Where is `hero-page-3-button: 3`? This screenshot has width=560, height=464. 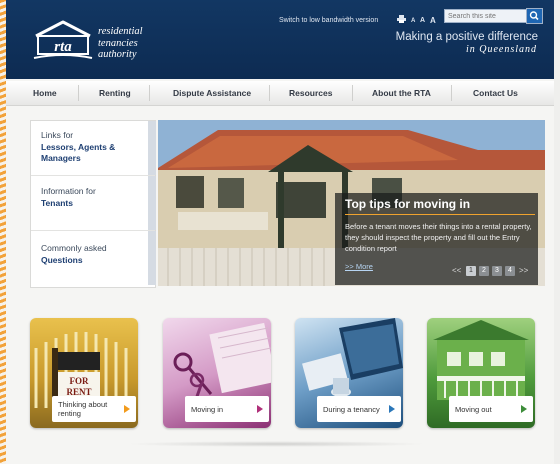 hero-page-3-button: 3 is located at coordinates (497, 271).